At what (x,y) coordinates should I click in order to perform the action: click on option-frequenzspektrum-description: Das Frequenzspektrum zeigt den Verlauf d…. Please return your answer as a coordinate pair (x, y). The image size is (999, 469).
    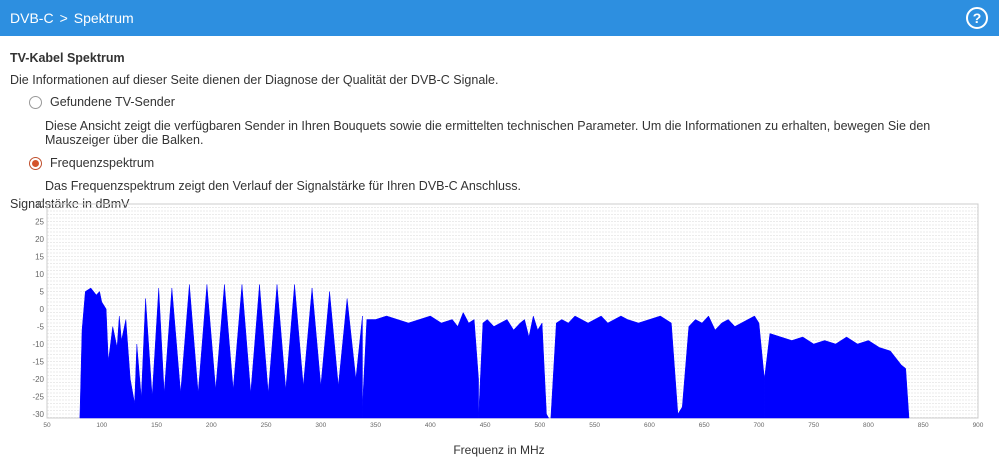
    Looking at the image, I should click on (283, 186).